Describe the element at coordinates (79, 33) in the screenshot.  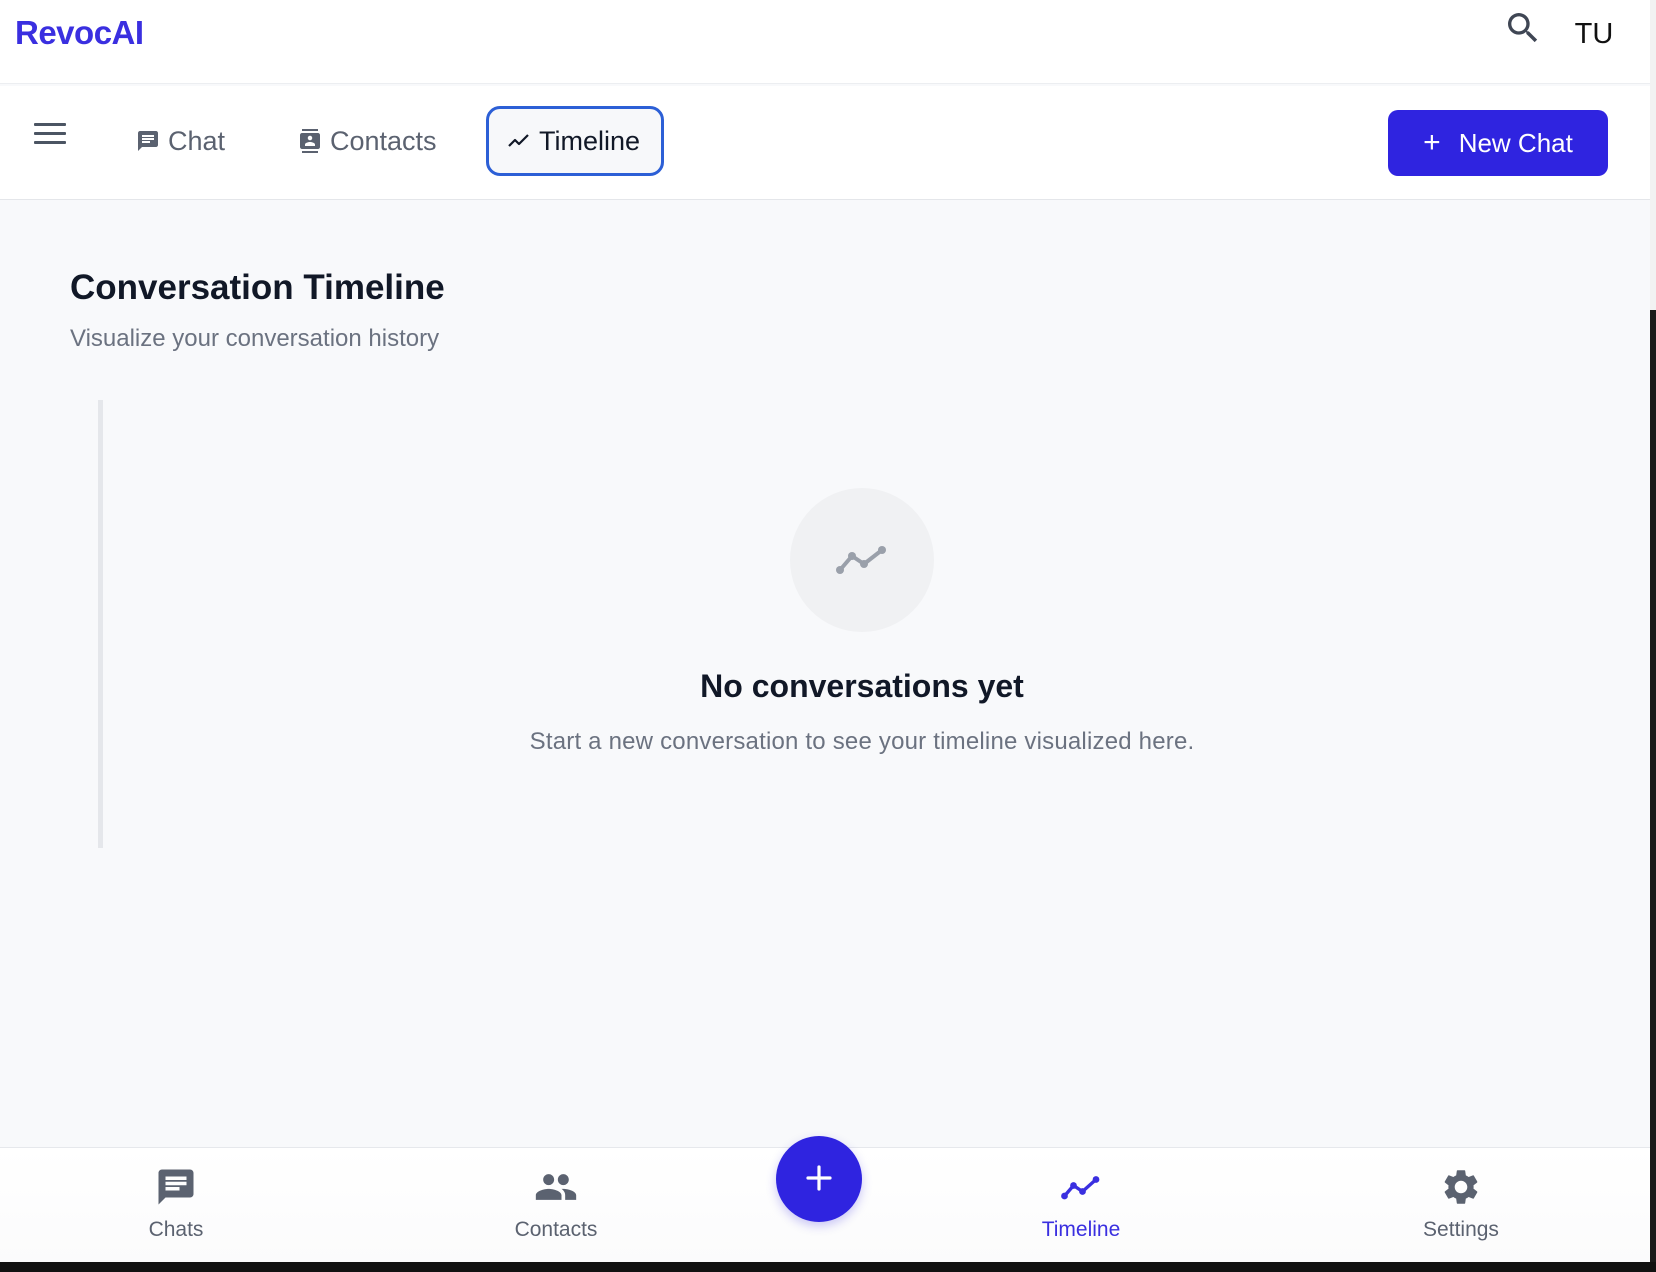
I see `brand-logo: RevocAI` at that location.